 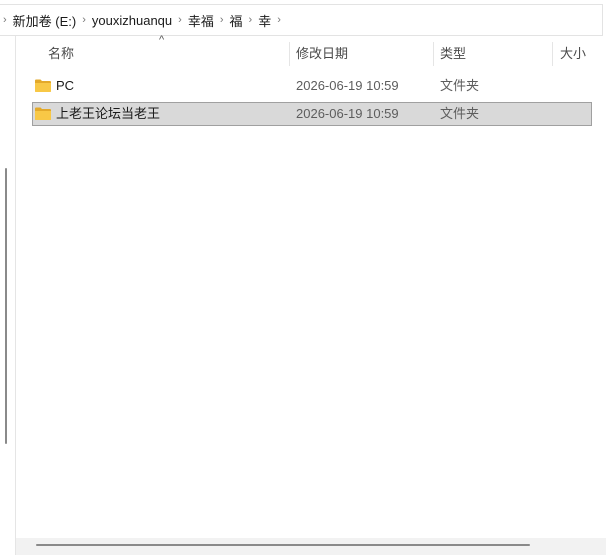 What do you see at coordinates (108, 113) in the screenshot?
I see `file-name: 上老王论坛当老王` at bounding box center [108, 113].